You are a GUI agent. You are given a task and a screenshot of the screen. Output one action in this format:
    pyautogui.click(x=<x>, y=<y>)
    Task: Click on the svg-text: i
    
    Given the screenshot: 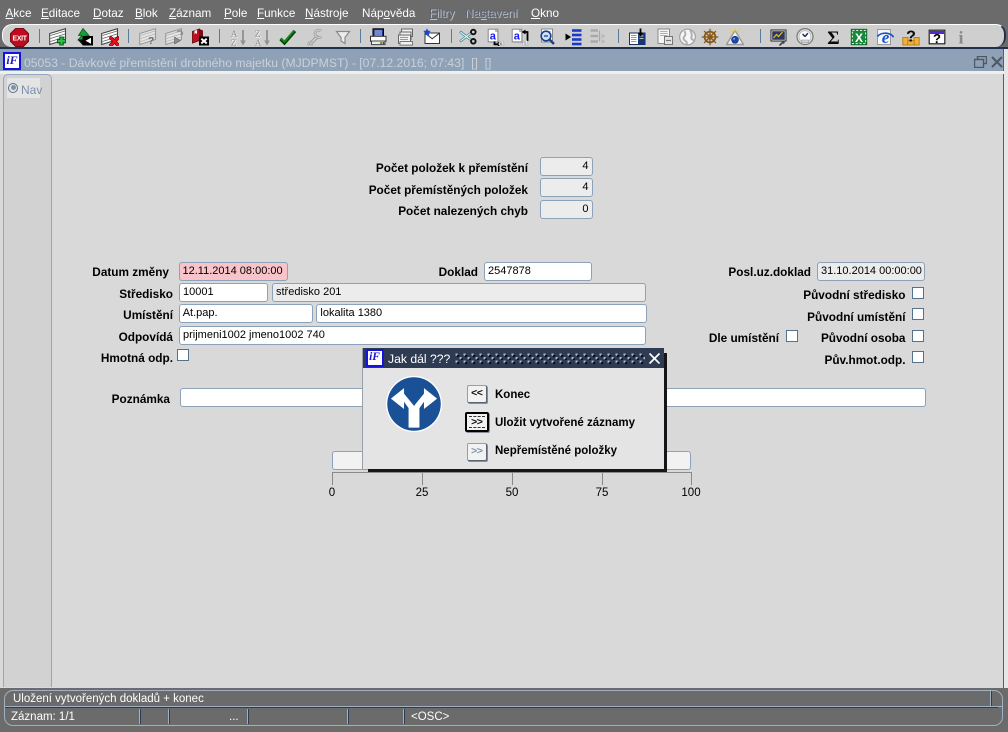 What is the action you would take?
    pyautogui.click(x=960, y=37)
    